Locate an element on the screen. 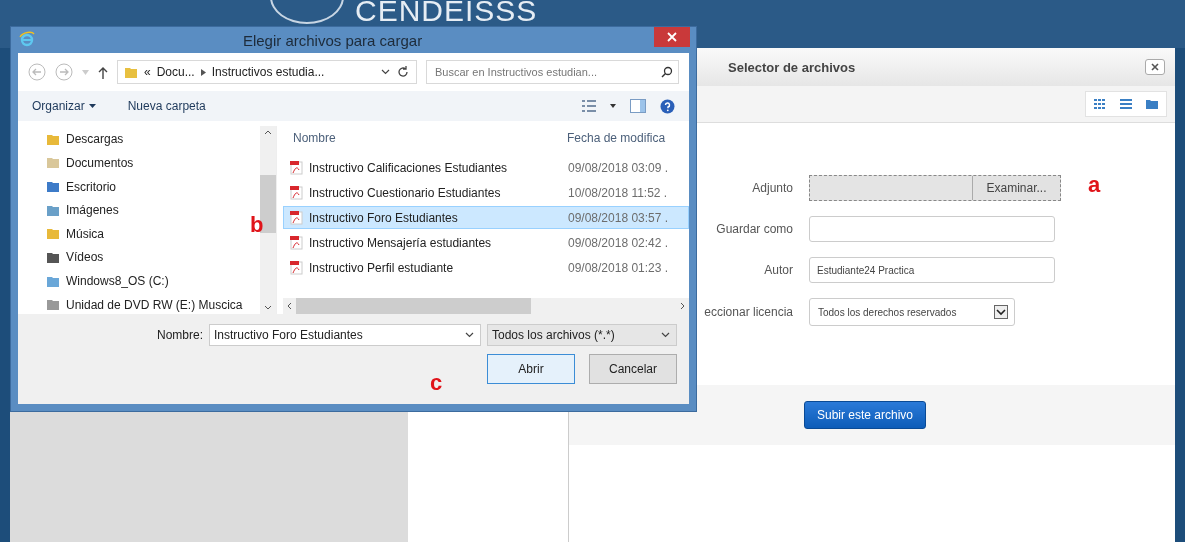 The image size is (1185, 542). scroll-right-icon is located at coordinates (682, 306).